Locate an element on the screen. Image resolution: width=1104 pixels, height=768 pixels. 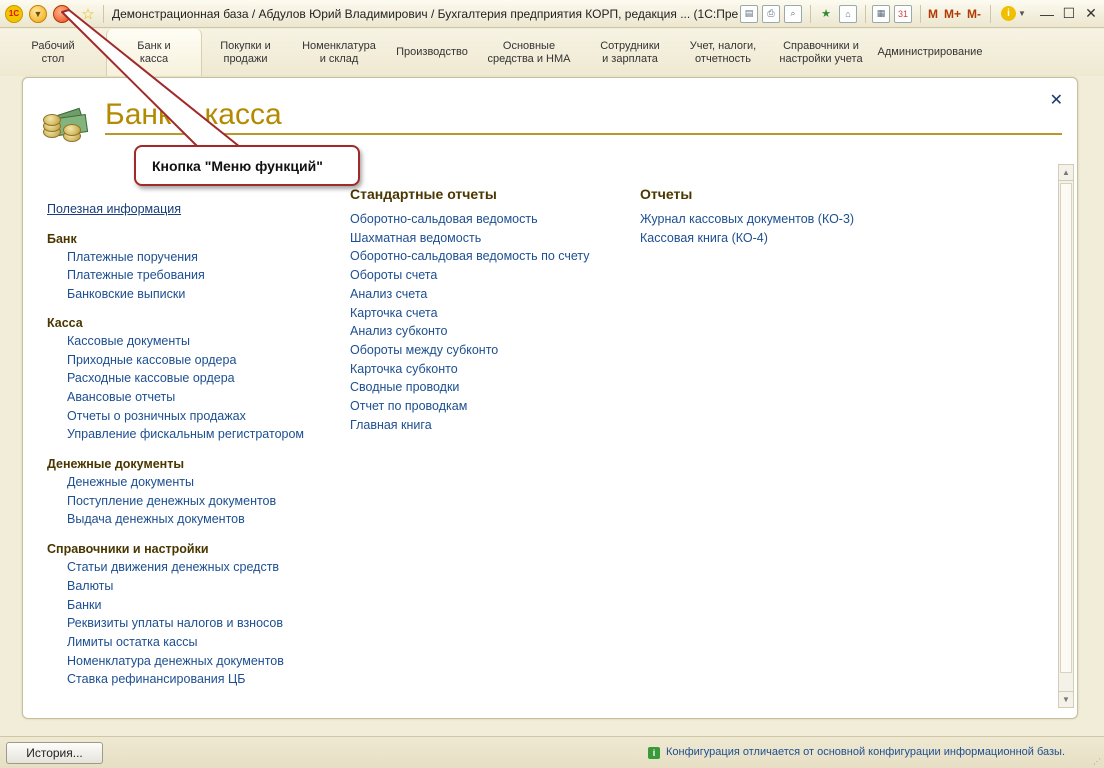
calendar-icon: 31 is located at coordinates (903, 13).